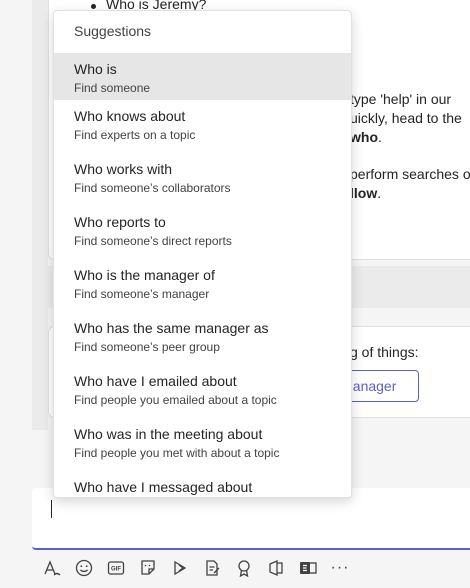 This screenshot has height=588, width=470. I want to click on bullet-dot, so click(93, 6).